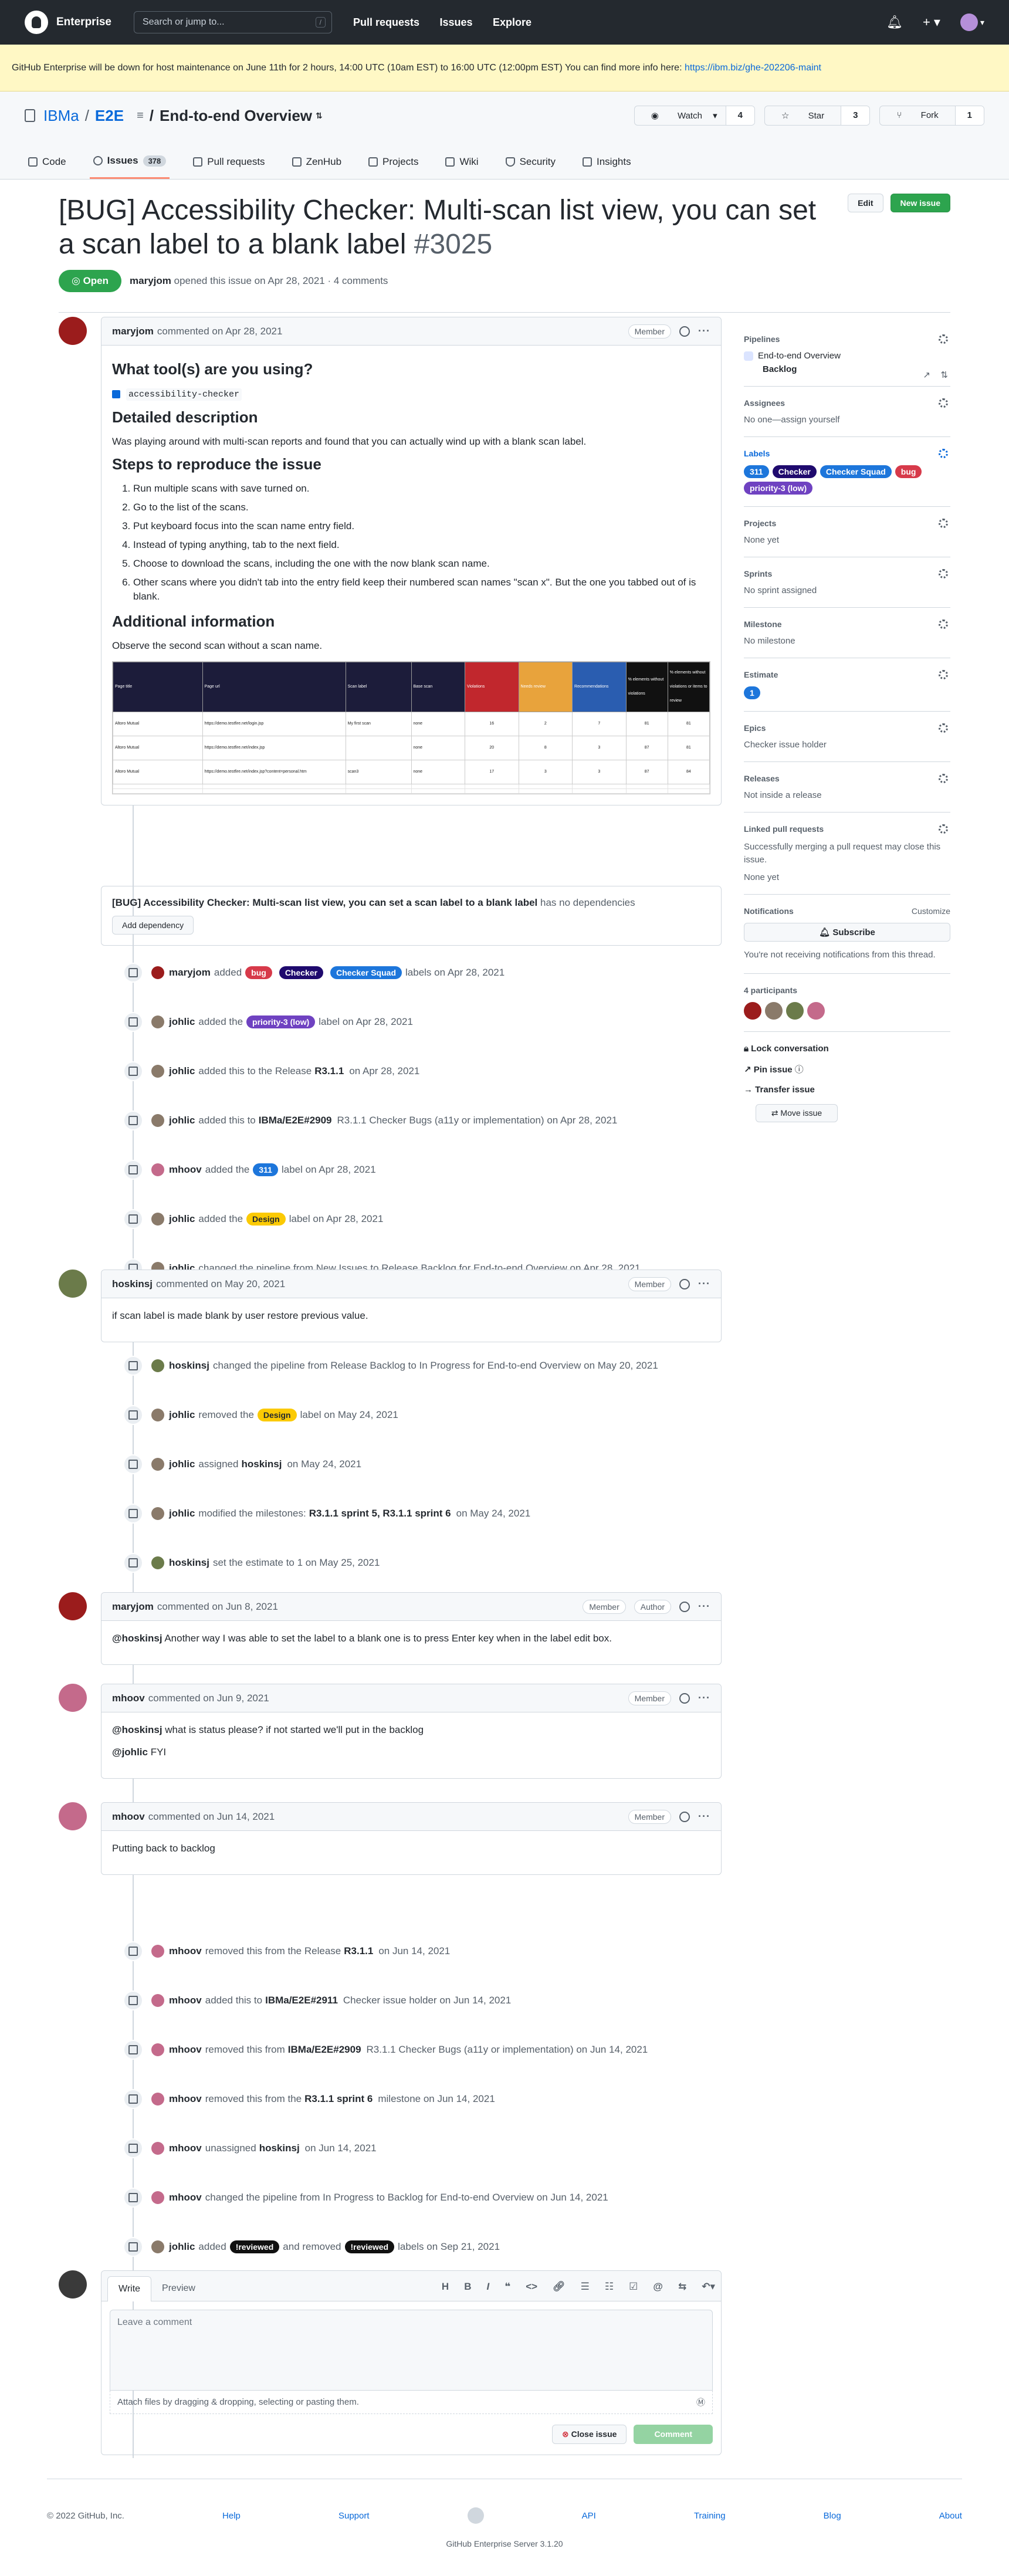 The image size is (1009, 2576). What do you see at coordinates (130, 1752) in the screenshot?
I see `user-mention: @johlic` at bounding box center [130, 1752].